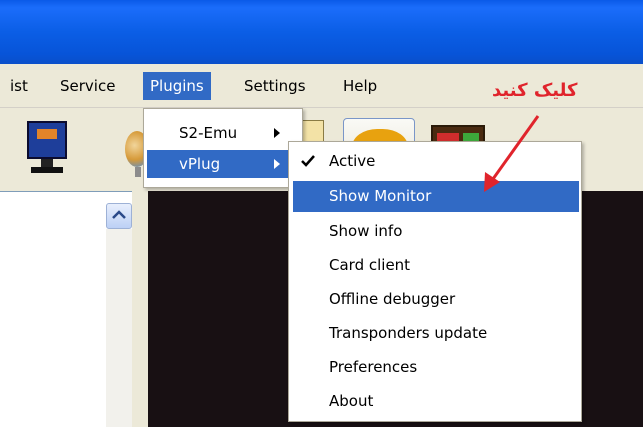 The image size is (643, 427). What do you see at coordinates (321, 32) in the screenshot?
I see `window-titlebar` at bounding box center [321, 32].